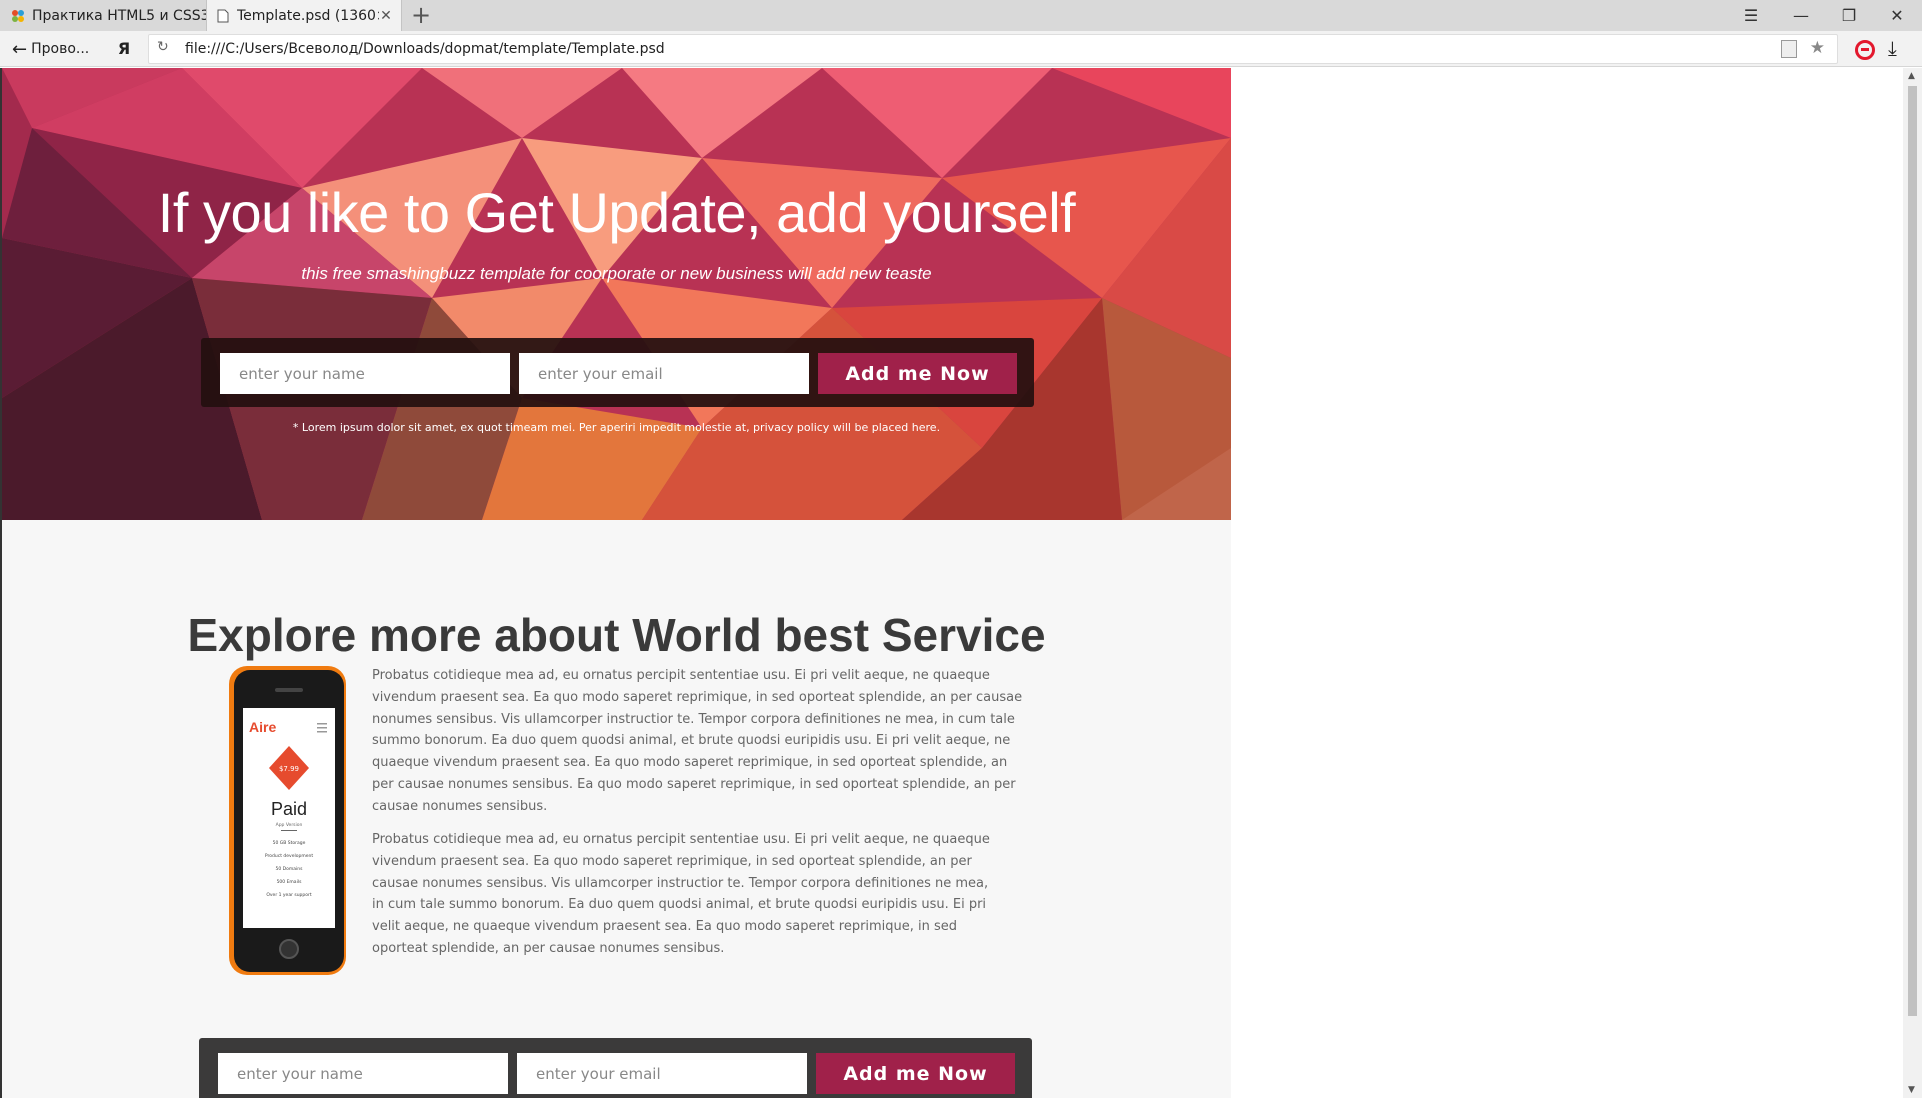  I want to click on hero-title: If you like to Get Update, add yourself, so click(616, 212).